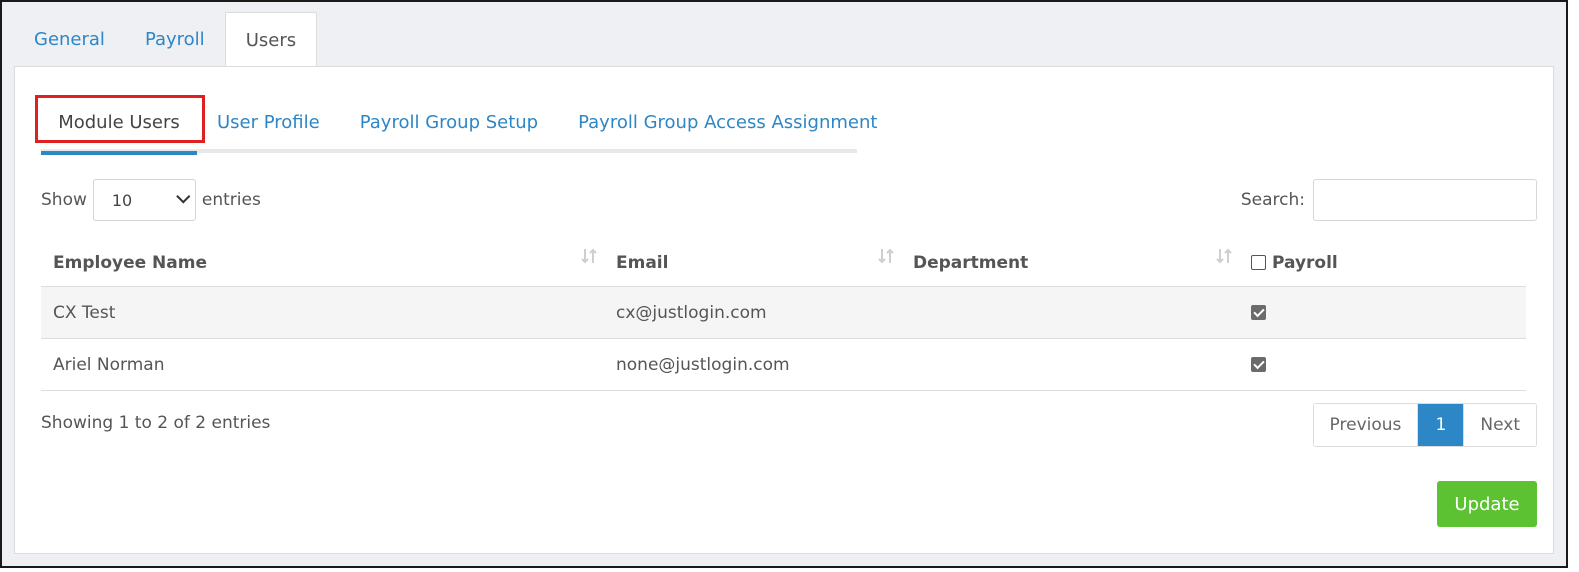 The height and width of the screenshot is (572, 1579). What do you see at coordinates (971, 262) in the screenshot?
I see `col-department-label: Department` at bounding box center [971, 262].